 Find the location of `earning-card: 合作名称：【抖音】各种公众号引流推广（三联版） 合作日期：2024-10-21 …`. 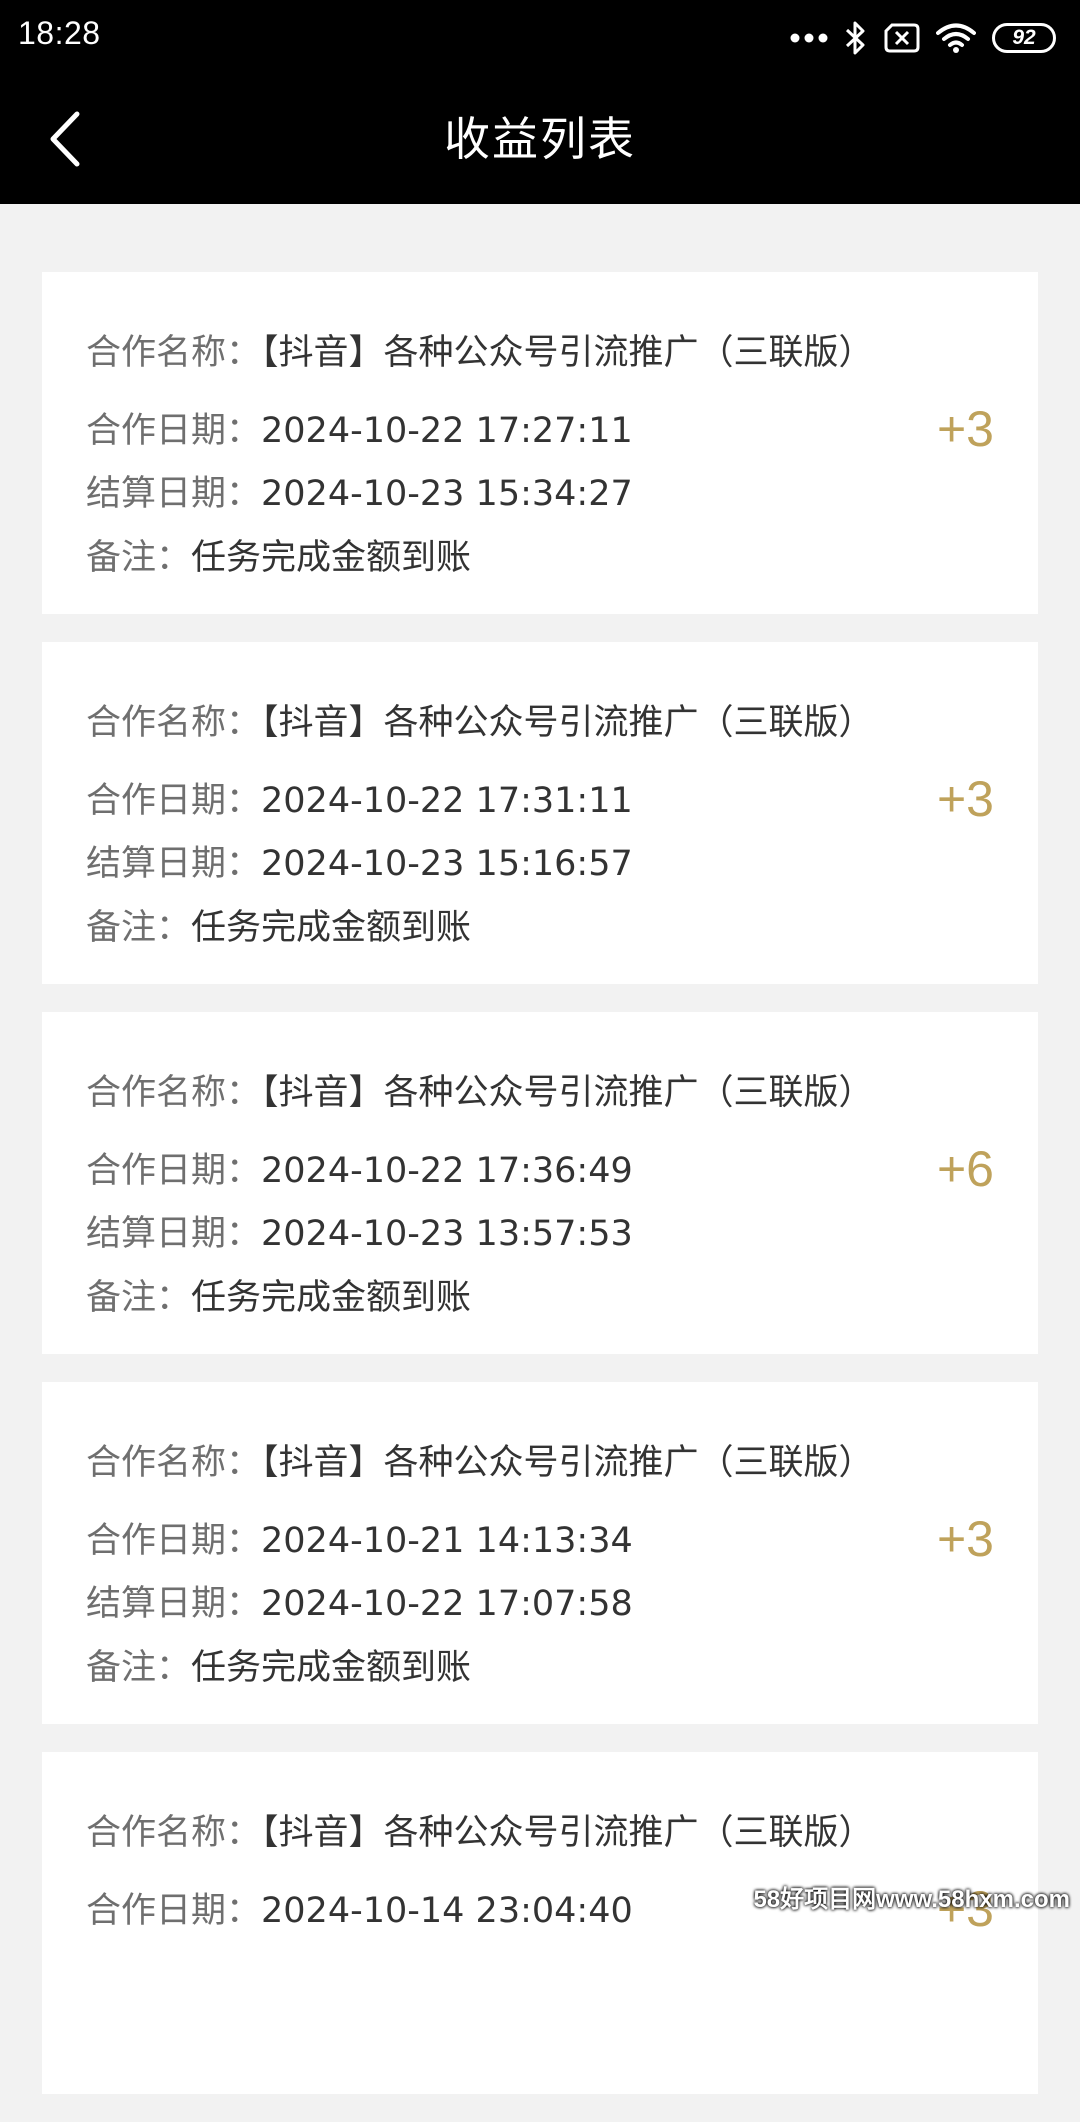

earning-card: 合作名称：【抖音】各种公众号引流推广（三联版） 合作日期：2024-10-21 … is located at coordinates (540, 1553).